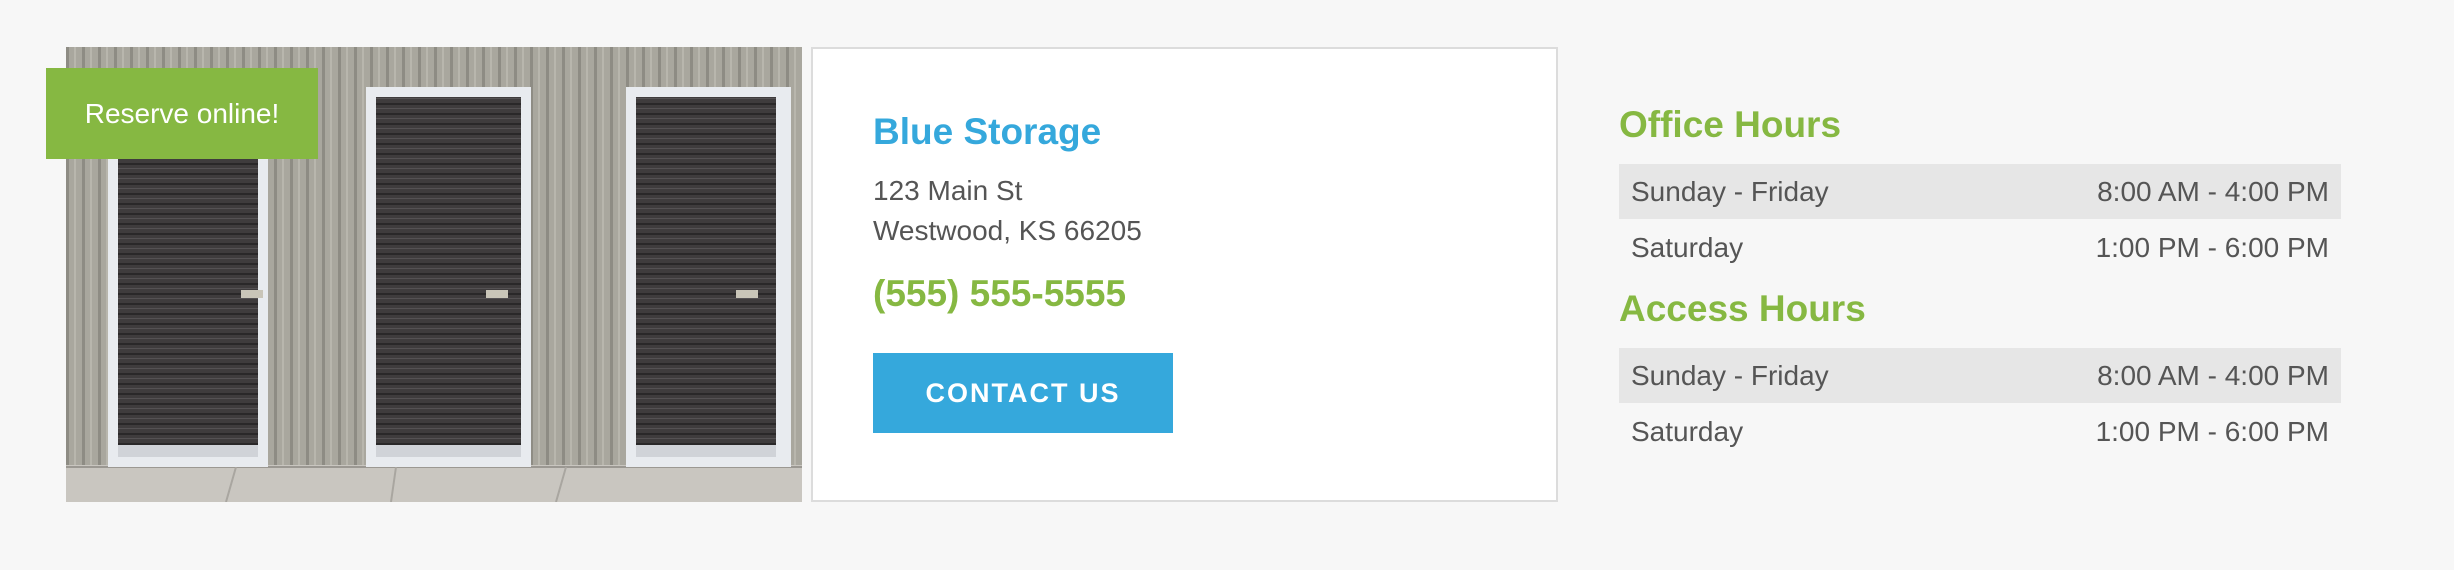 This screenshot has height=570, width=2454. What do you see at coordinates (1742, 308) in the screenshot?
I see `access-hours-title: Access Hours` at bounding box center [1742, 308].